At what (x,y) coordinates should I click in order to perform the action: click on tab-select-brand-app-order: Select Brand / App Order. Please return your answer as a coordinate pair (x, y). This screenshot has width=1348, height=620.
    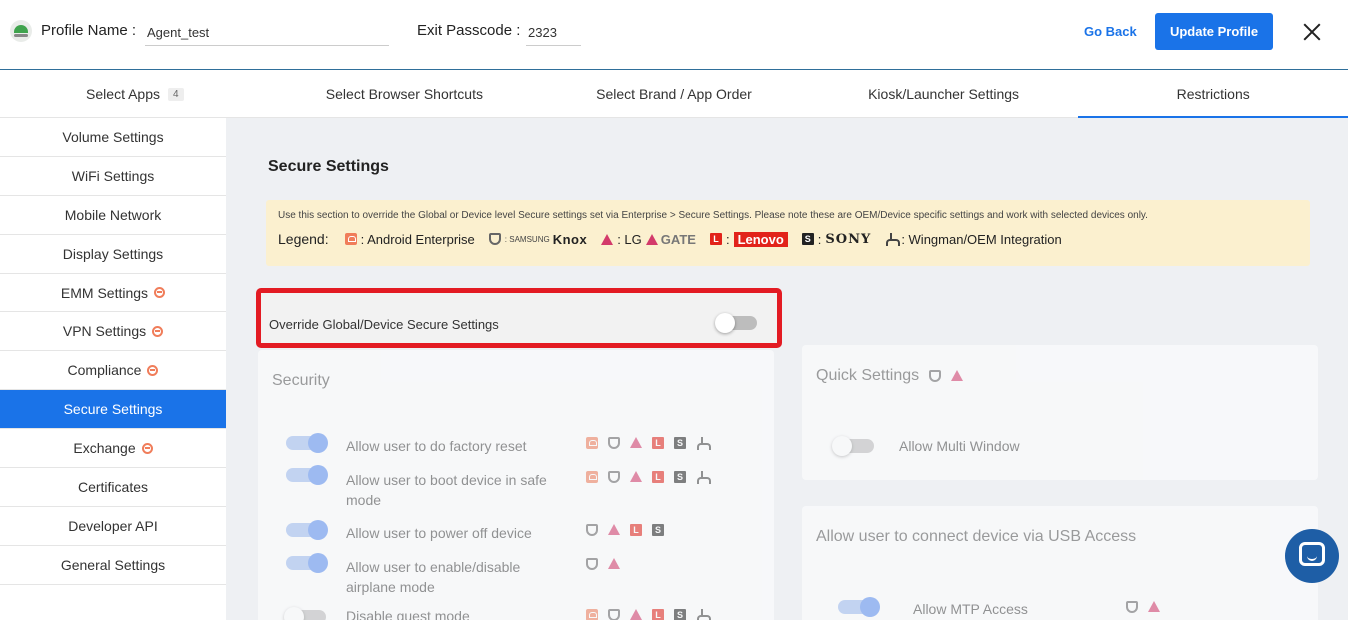
    Looking at the image, I should click on (674, 94).